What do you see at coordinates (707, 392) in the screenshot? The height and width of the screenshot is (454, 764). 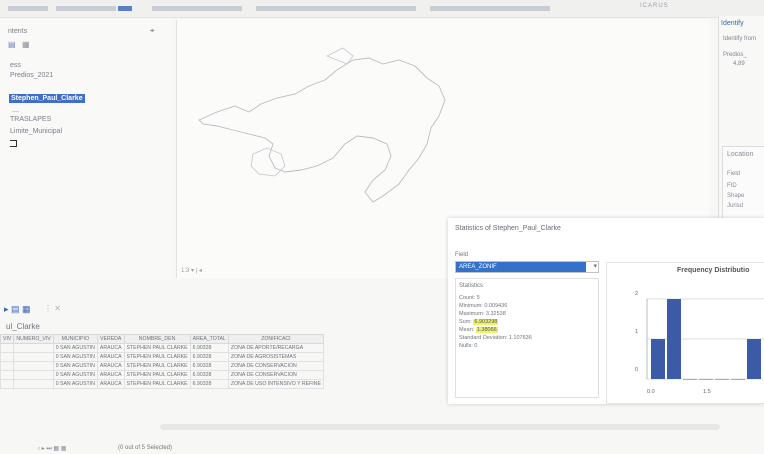 I see `x-tick-label: 1.5` at bounding box center [707, 392].